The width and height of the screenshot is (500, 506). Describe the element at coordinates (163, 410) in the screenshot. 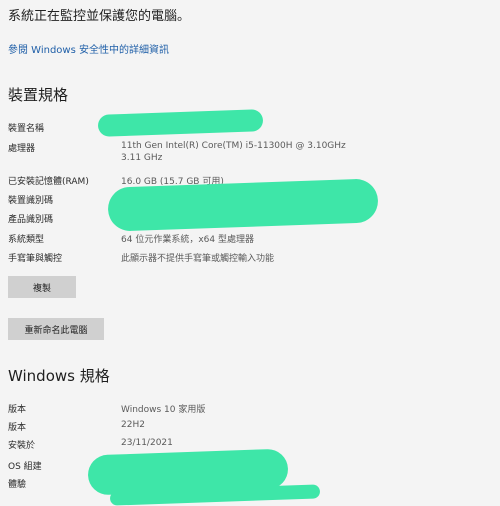

I see `edition-value: Windows 10 家用版` at that location.